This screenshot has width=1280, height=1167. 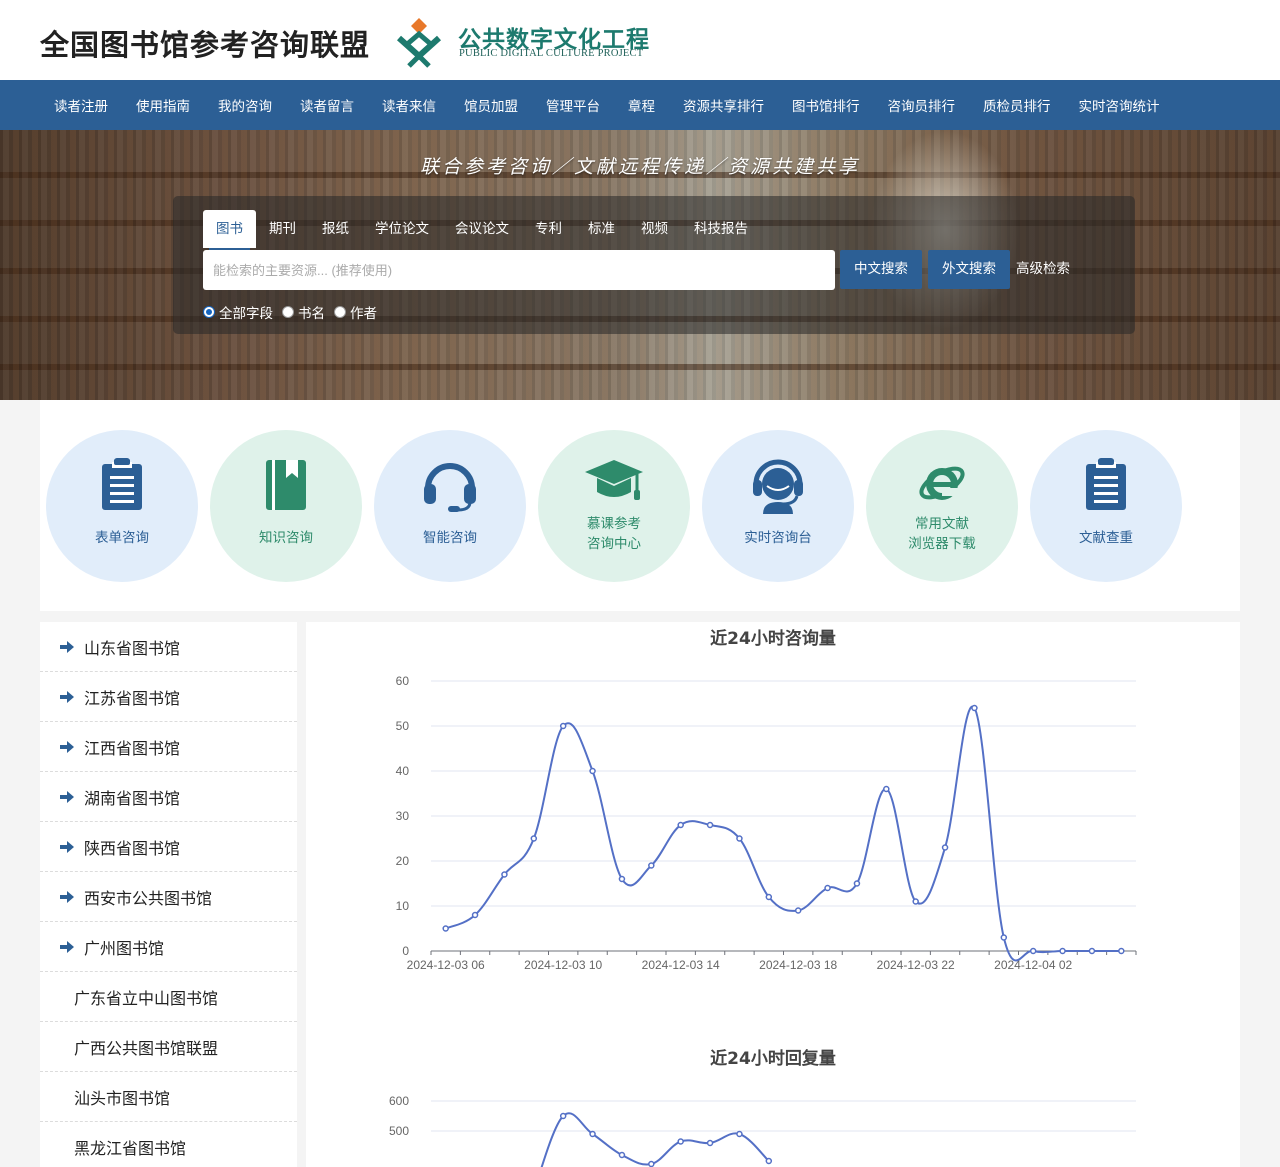 I want to click on service-button: 常用文献 浏览器下载, so click(x=942, y=506).